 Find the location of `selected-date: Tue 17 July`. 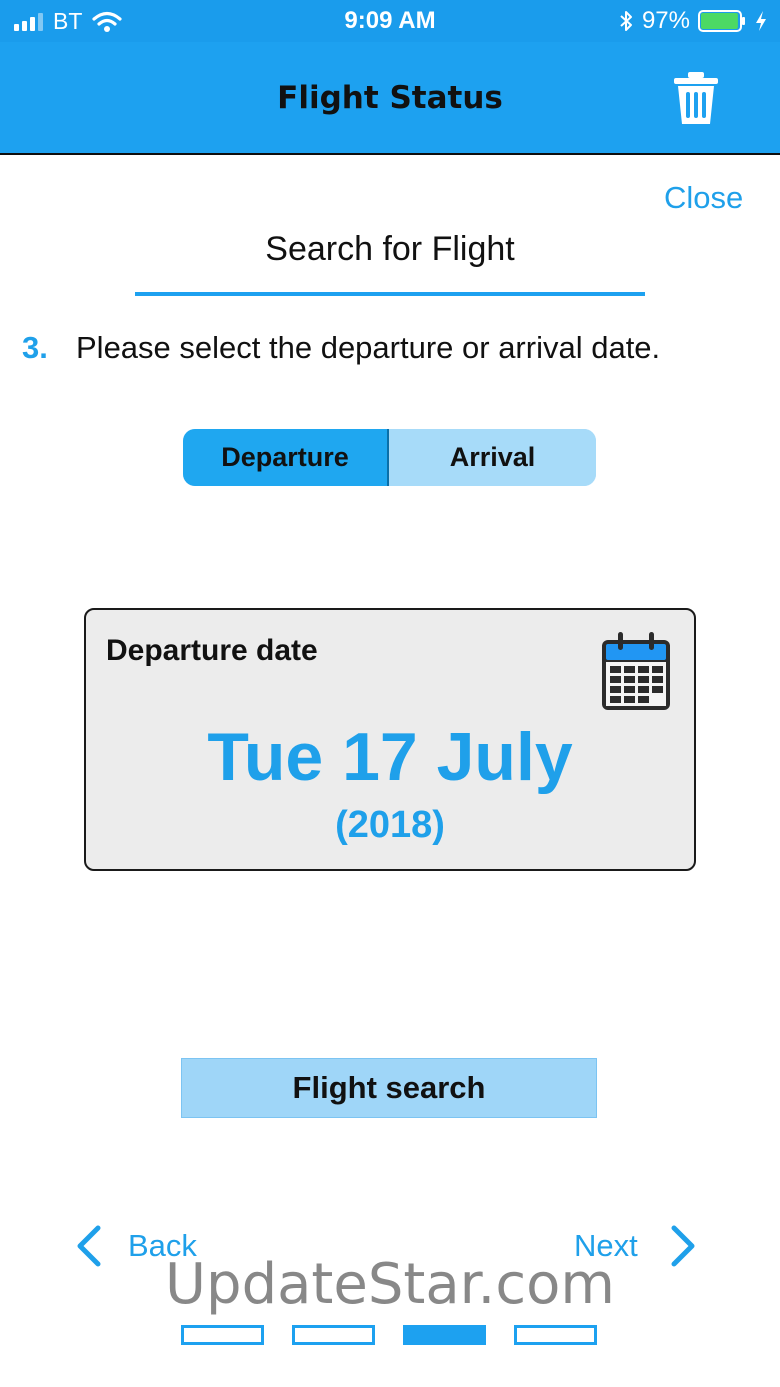

selected-date: Tue 17 July is located at coordinates (390, 757).